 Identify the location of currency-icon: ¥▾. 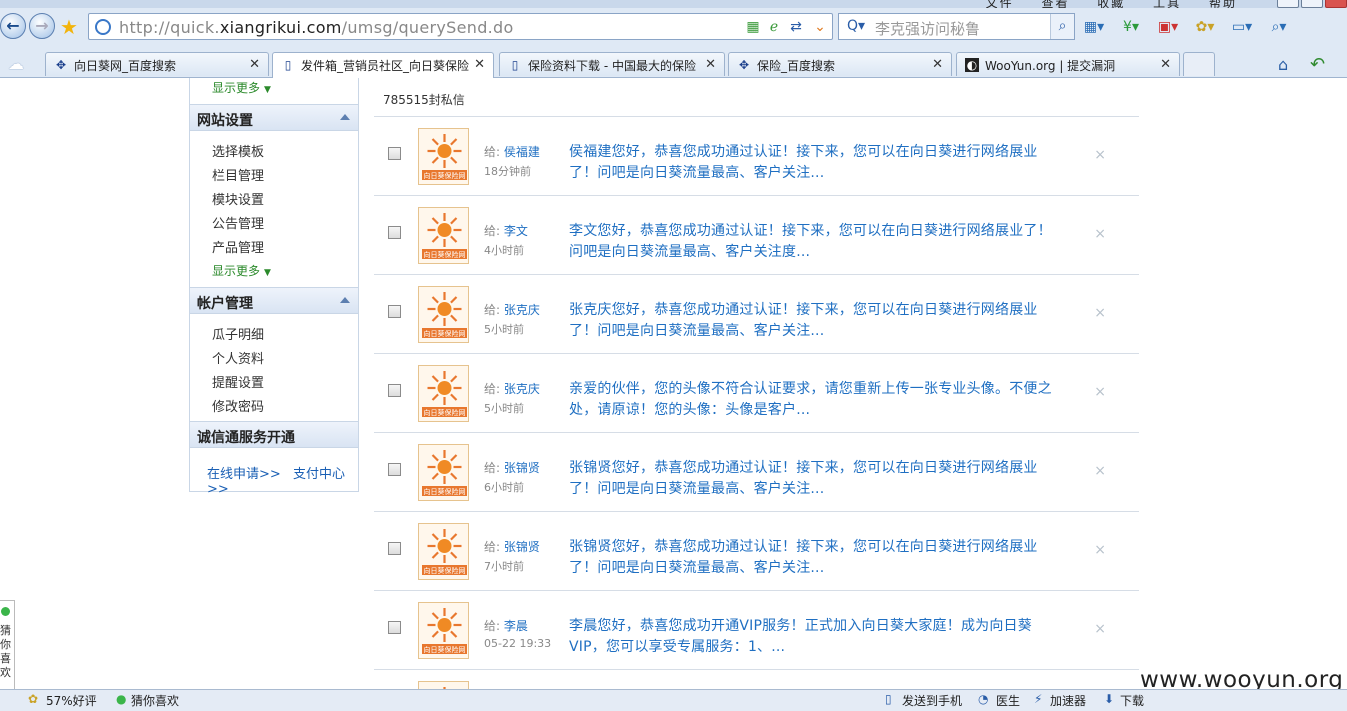
(1131, 27).